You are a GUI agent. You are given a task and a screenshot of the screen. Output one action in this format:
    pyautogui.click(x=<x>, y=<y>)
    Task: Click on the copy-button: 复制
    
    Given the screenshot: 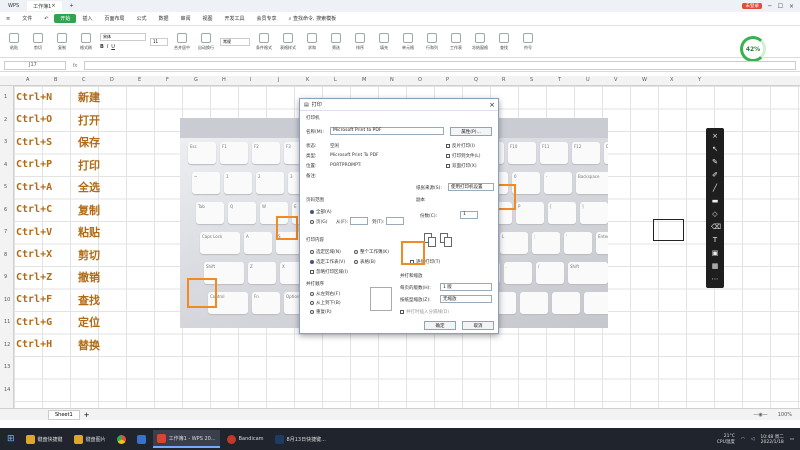 What is the action you would take?
    pyautogui.click(x=62, y=41)
    